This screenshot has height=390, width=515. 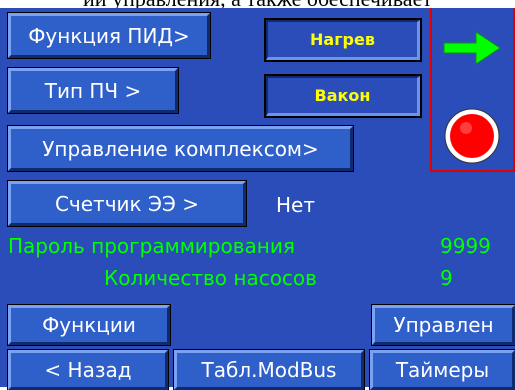 I want to click on password-label: Пароль программирования, so click(x=151, y=246).